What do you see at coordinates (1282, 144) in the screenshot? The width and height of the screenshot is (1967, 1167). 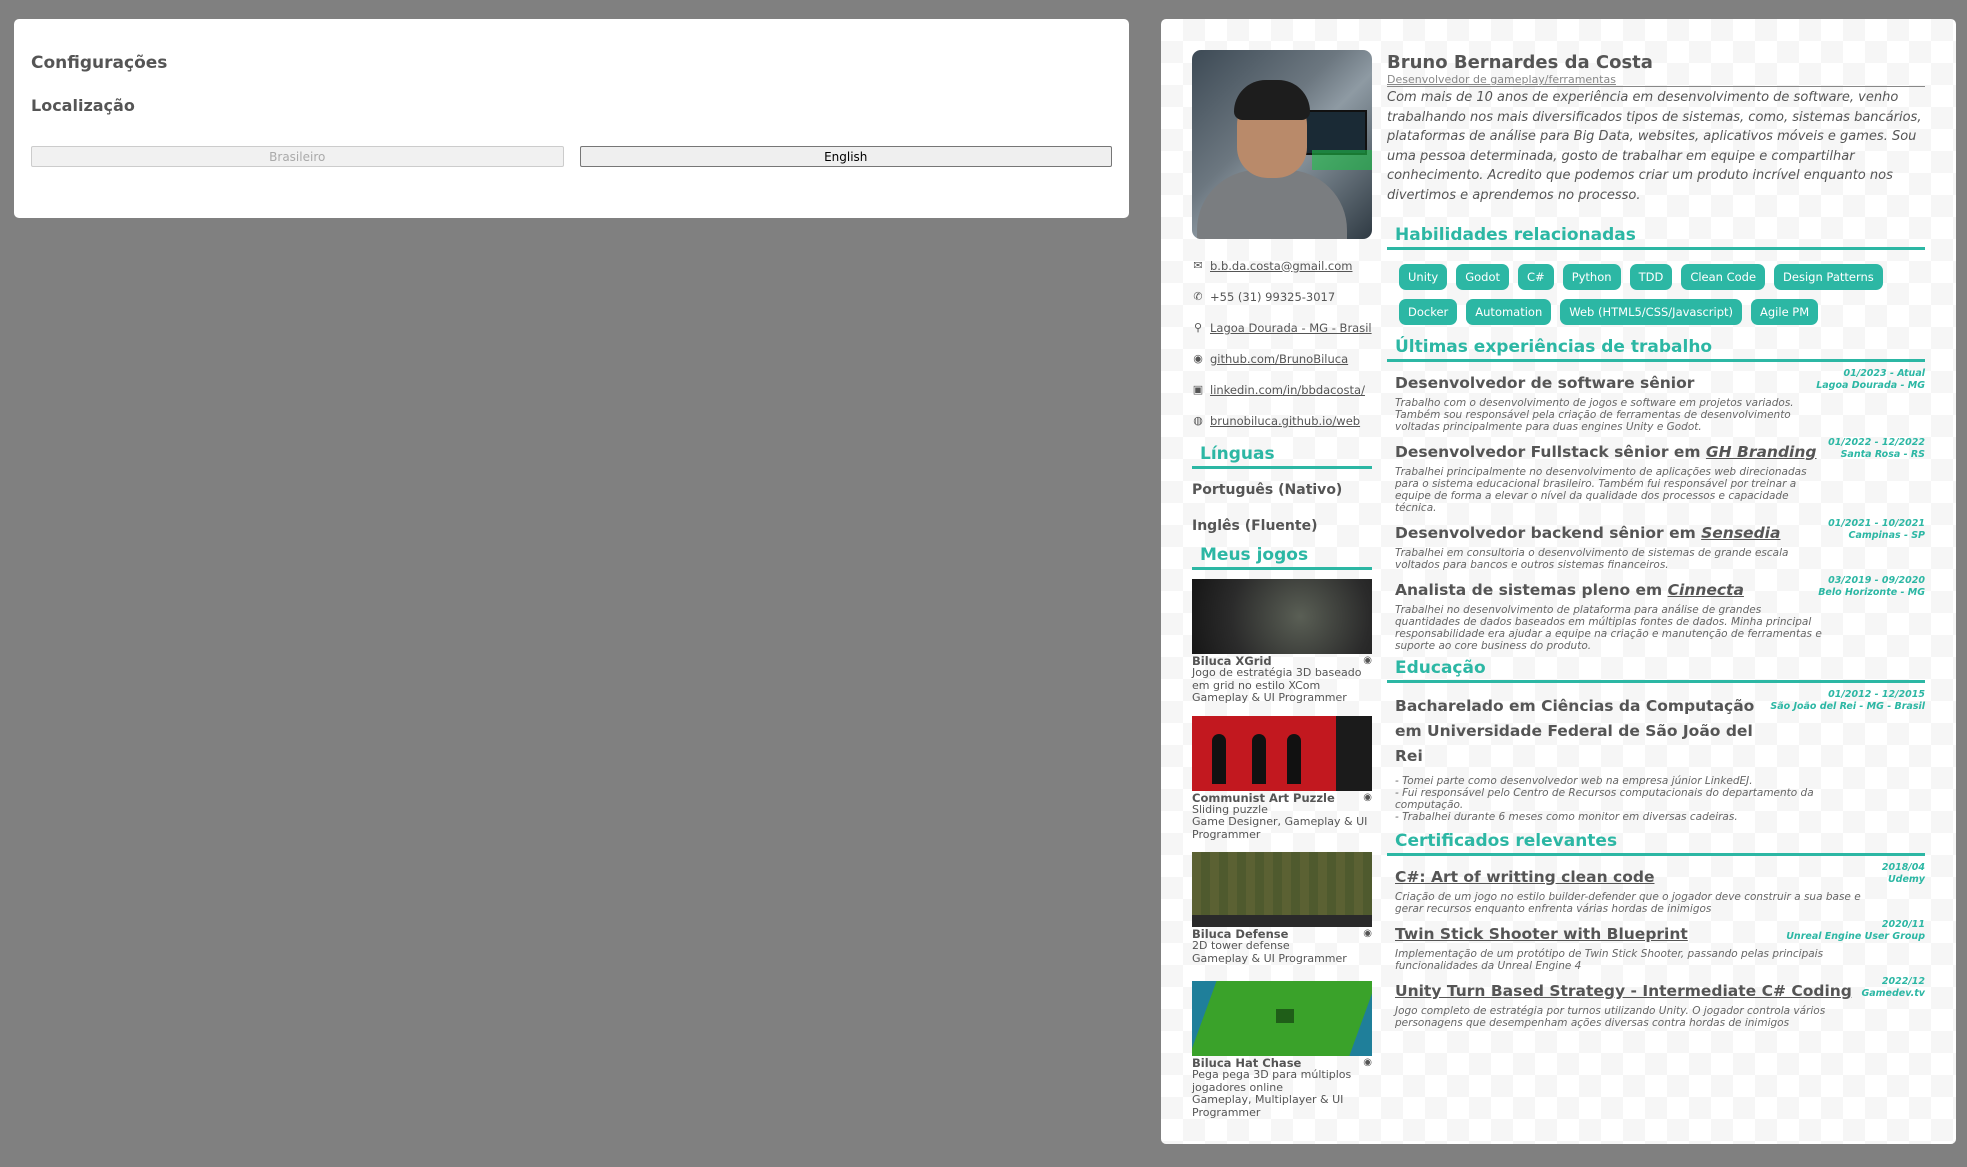 I see `profile-photo` at bounding box center [1282, 144].